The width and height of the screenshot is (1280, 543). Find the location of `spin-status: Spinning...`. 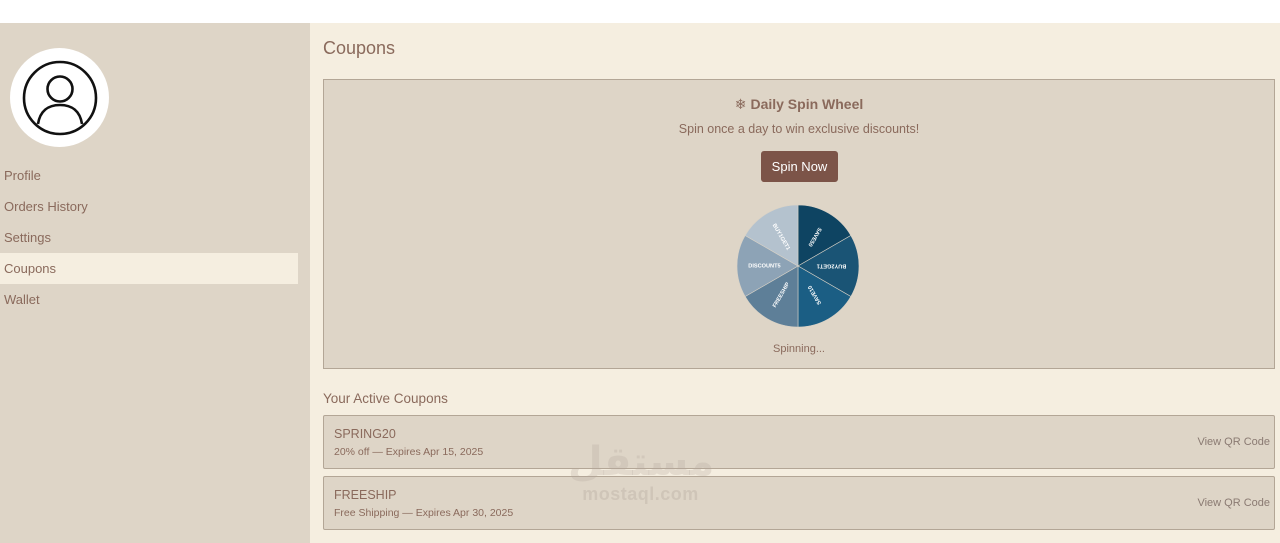

spin-status: Spinning... is located at coordinates (799, 349).